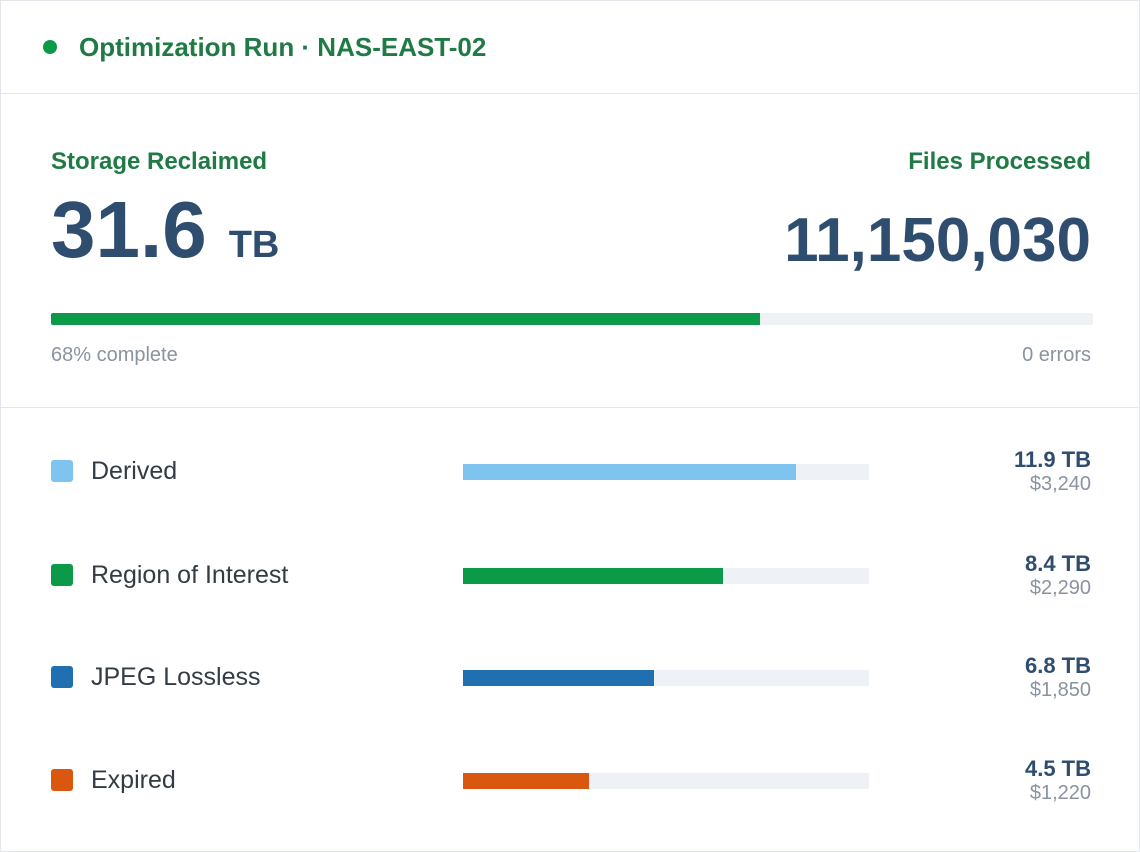 This screenshot has height=852, width=1140. What do you see at coordinates (254, 245) in the screenshot?
I see `storage-reclaimed-unit: TB` at bounding box center [254, 245].